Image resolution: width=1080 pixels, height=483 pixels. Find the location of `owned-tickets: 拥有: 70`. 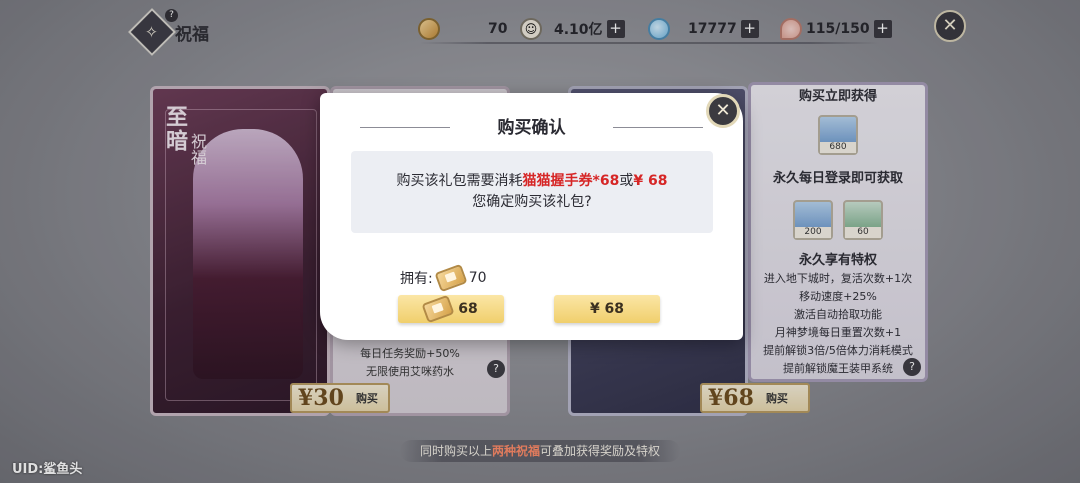

owned-tickets: 拥有: 70 is located at coordinates (443, 278).